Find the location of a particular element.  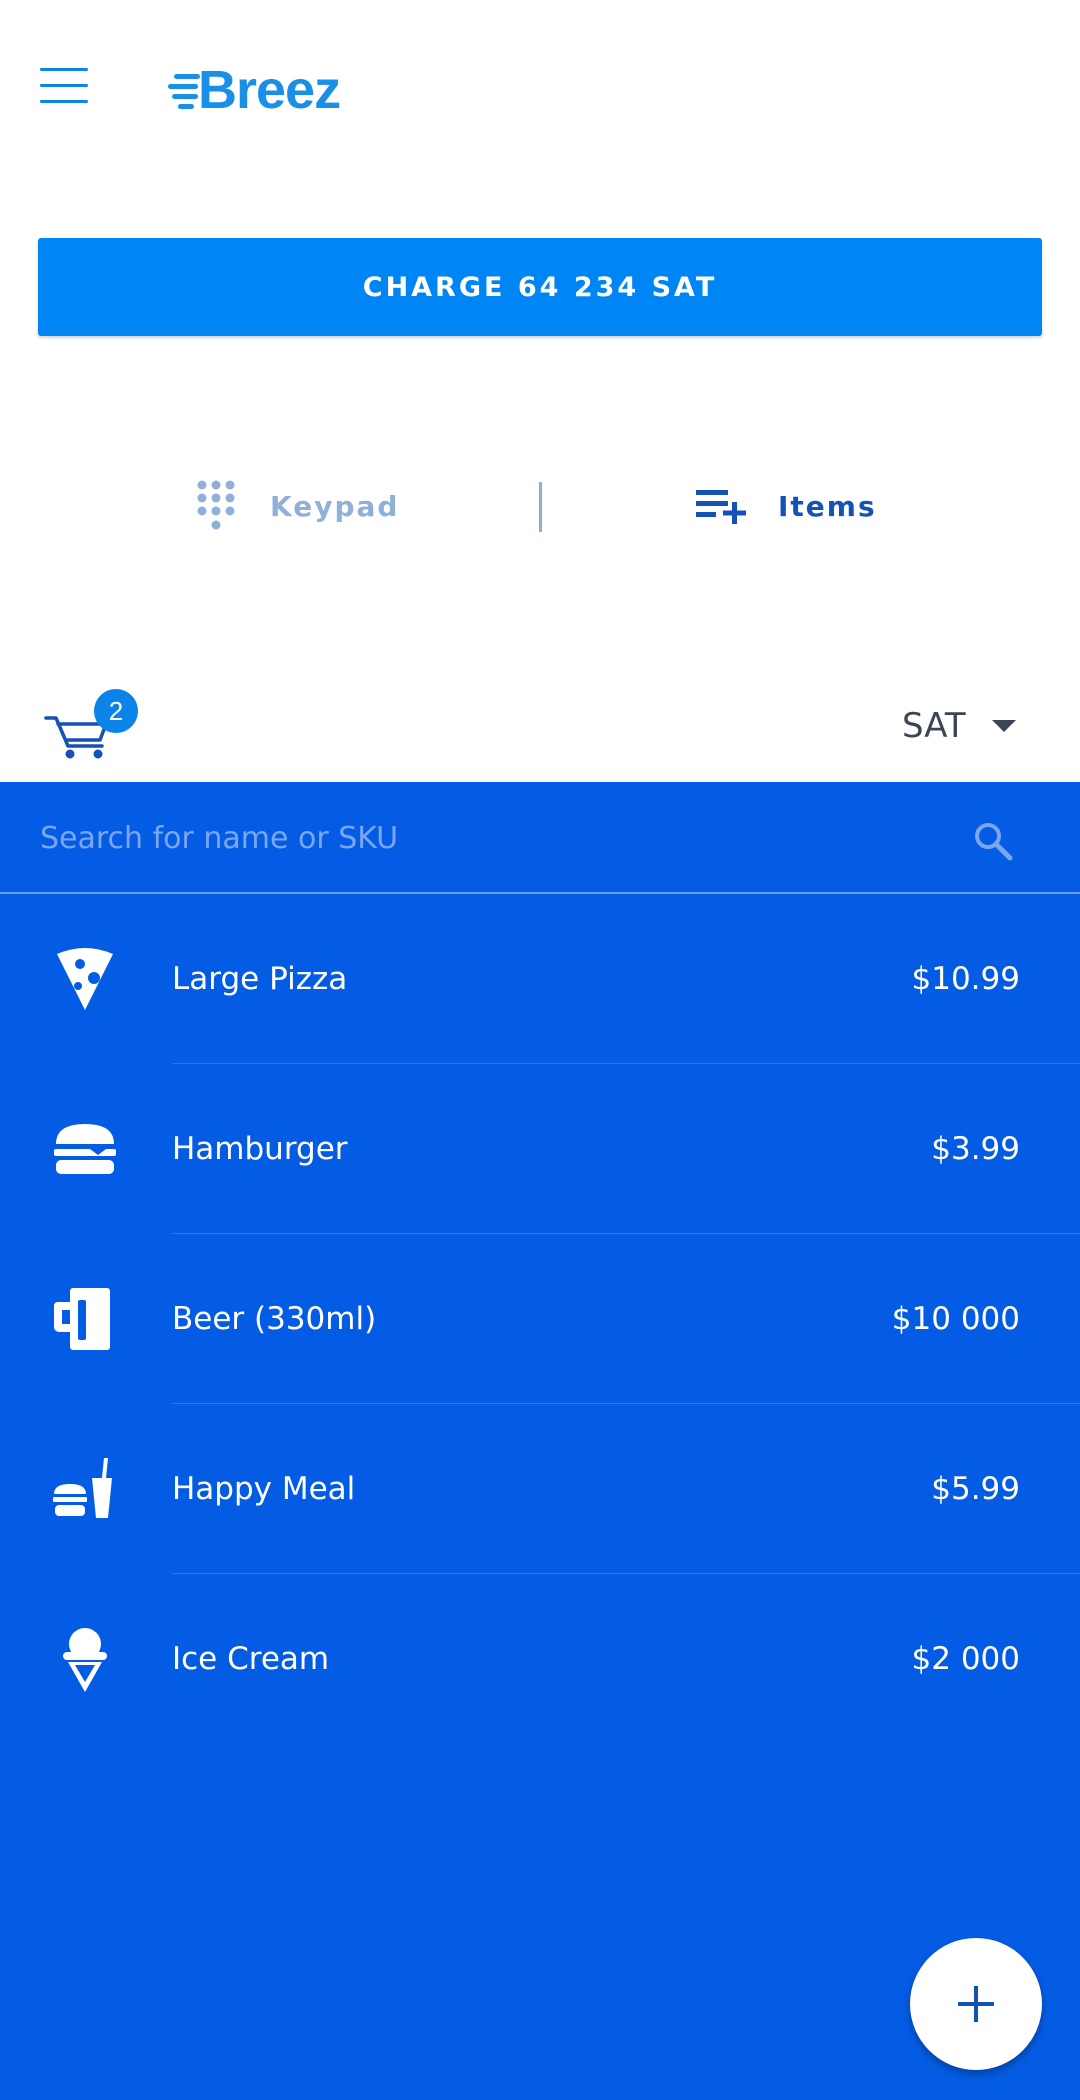

breez-logo: Breez is located at coordinates (254, 90).